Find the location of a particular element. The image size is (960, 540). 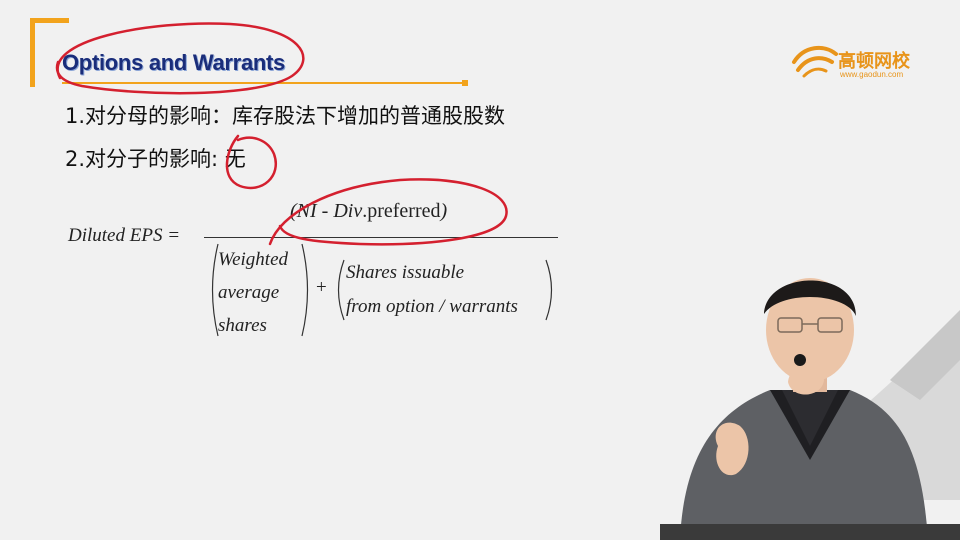

formula-plus: + is located at coordinates (321, 287).